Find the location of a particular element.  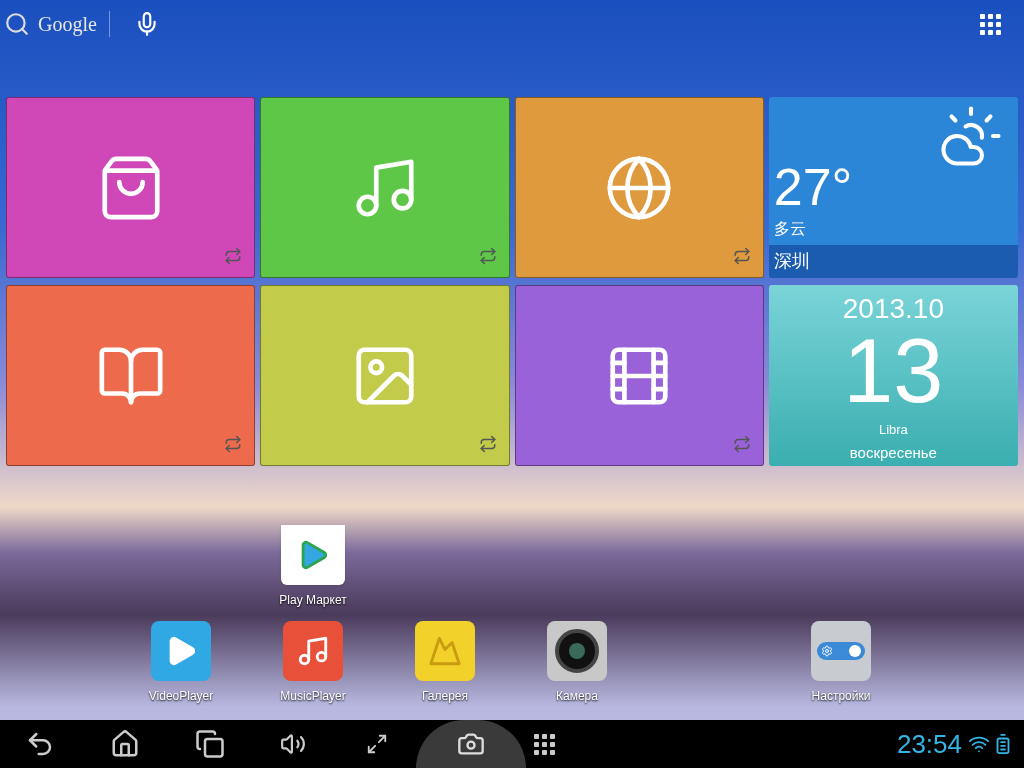

app-label: MusicPlayer is located at coordinates (313, 696).